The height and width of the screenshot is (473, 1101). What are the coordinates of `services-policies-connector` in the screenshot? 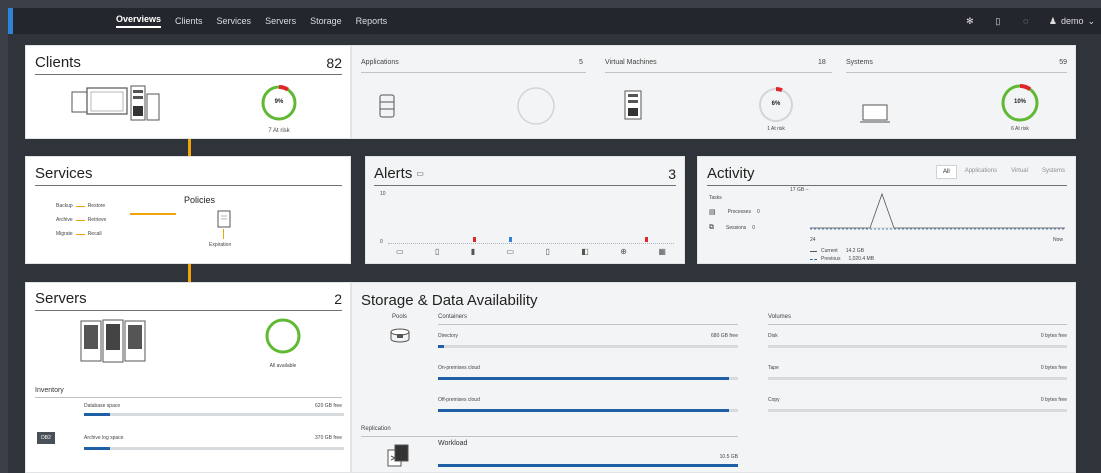 It's located at (153, 214).